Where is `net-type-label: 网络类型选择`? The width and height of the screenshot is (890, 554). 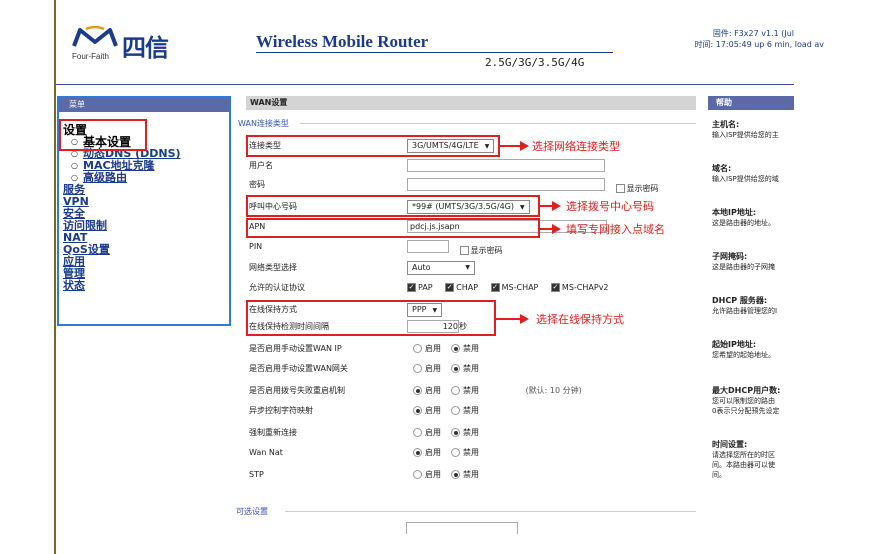
net-type-label: 网络类型选择 is located at coordinates (273, 267).